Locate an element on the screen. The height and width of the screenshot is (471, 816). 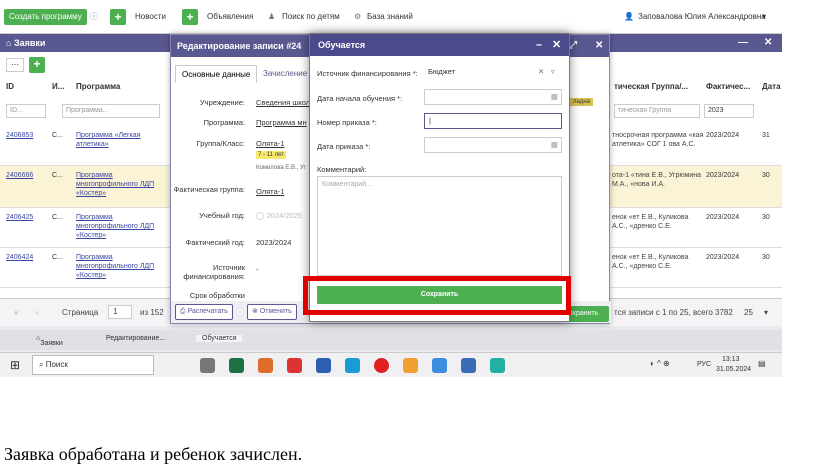
tab-label: Заявки is located at coordinates (51, 343).